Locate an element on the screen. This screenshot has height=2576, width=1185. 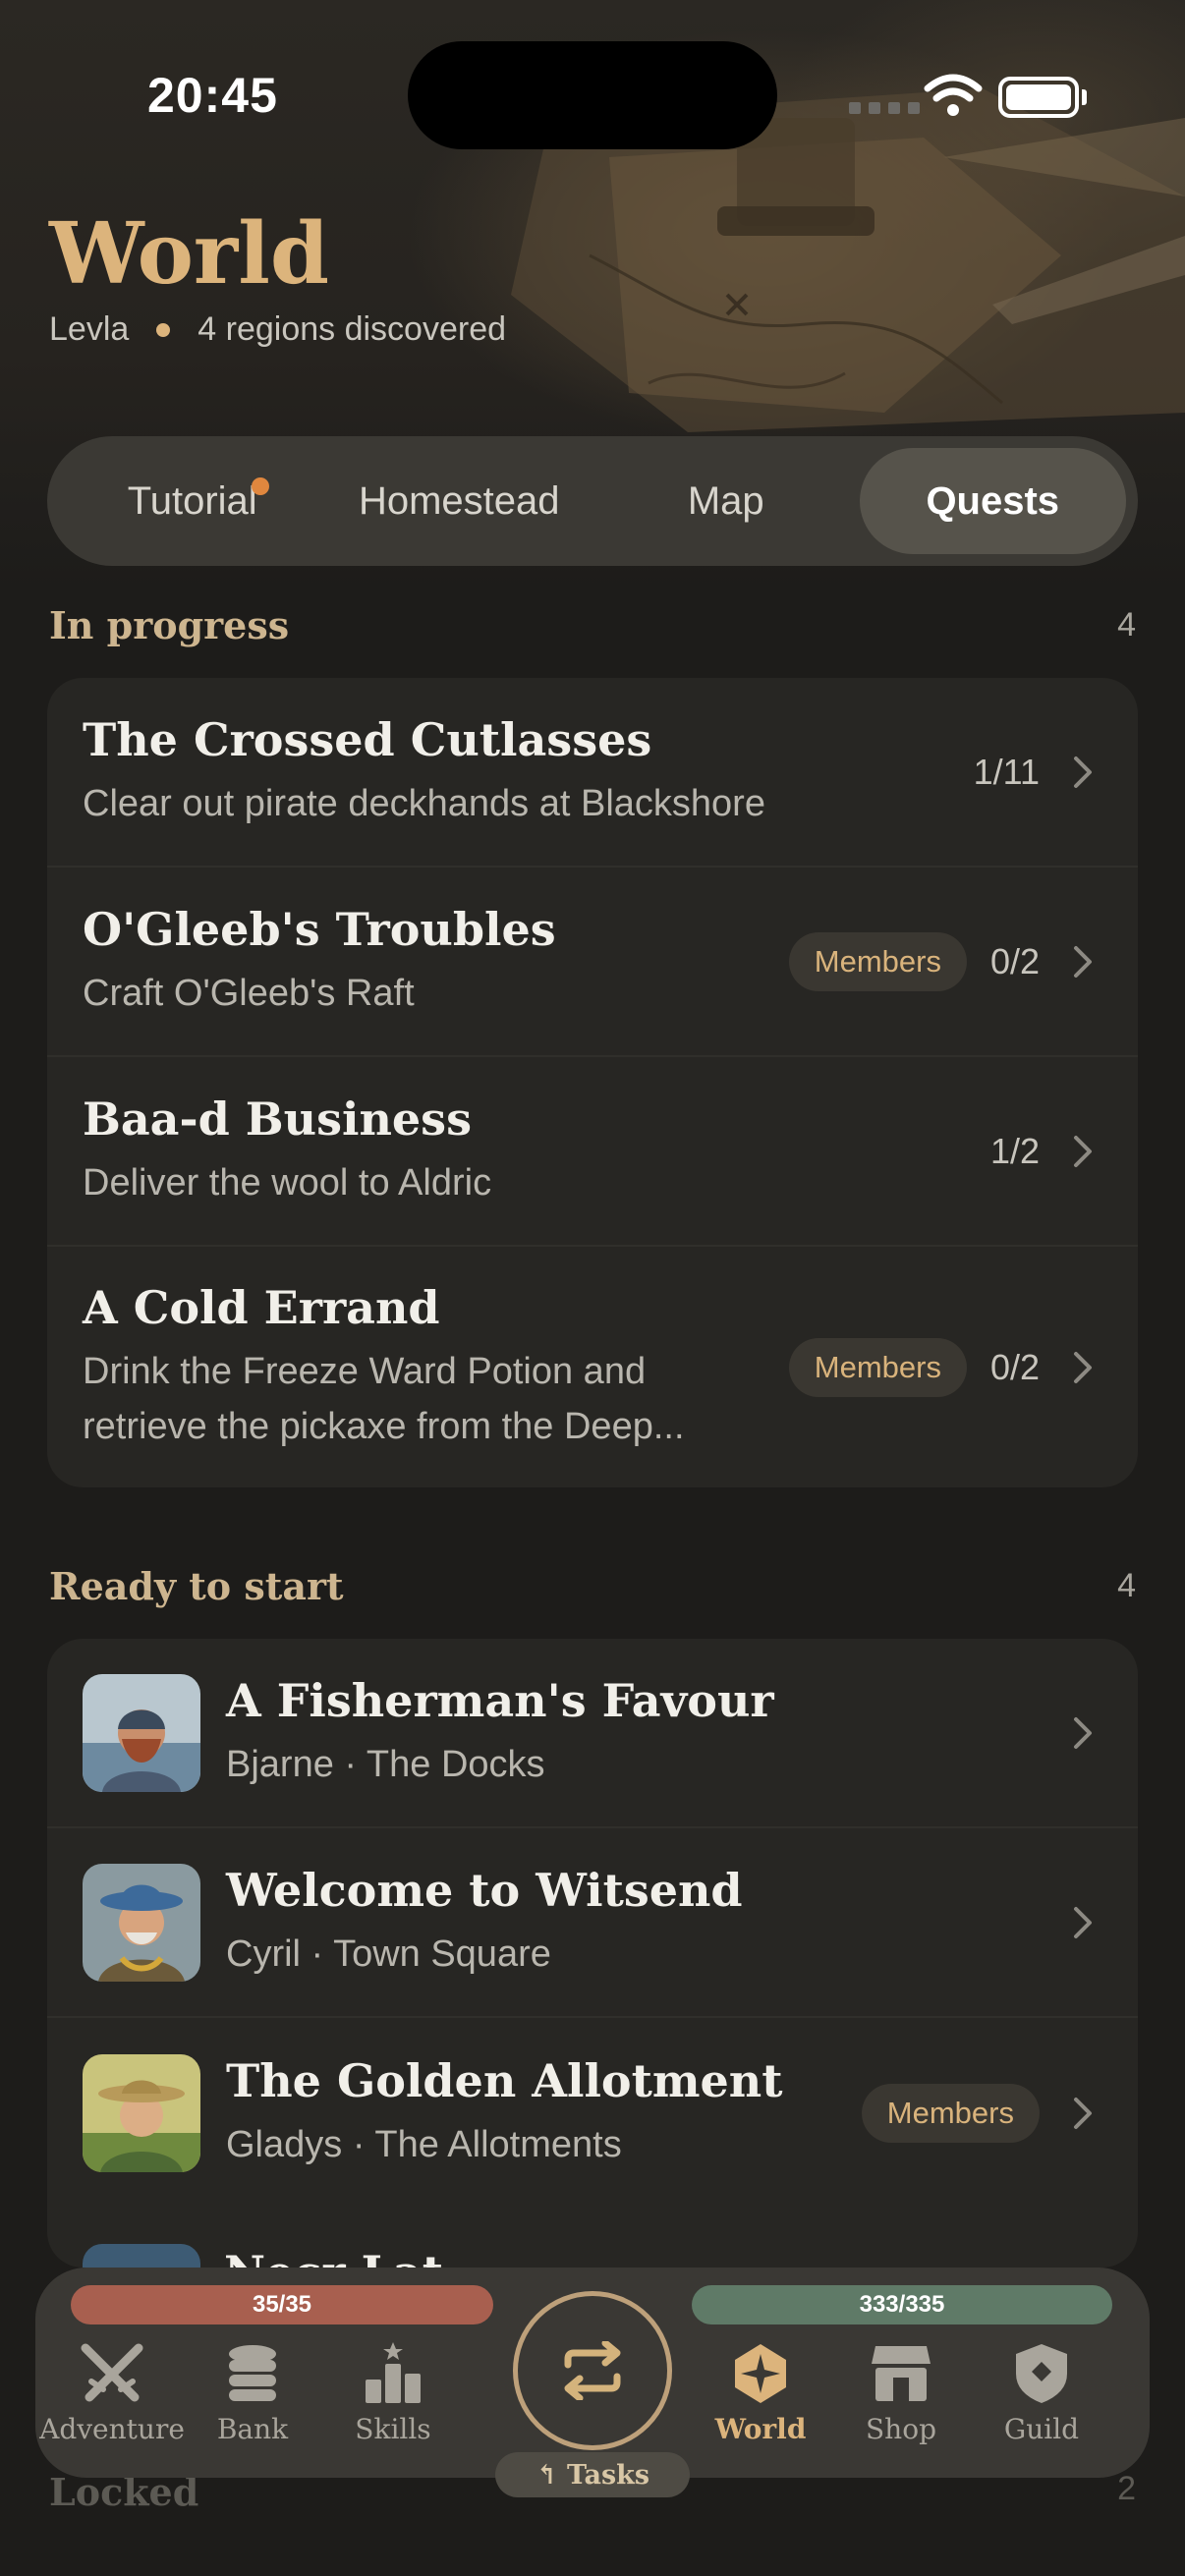
tab-map: Map is located at coordinates (726, 501).